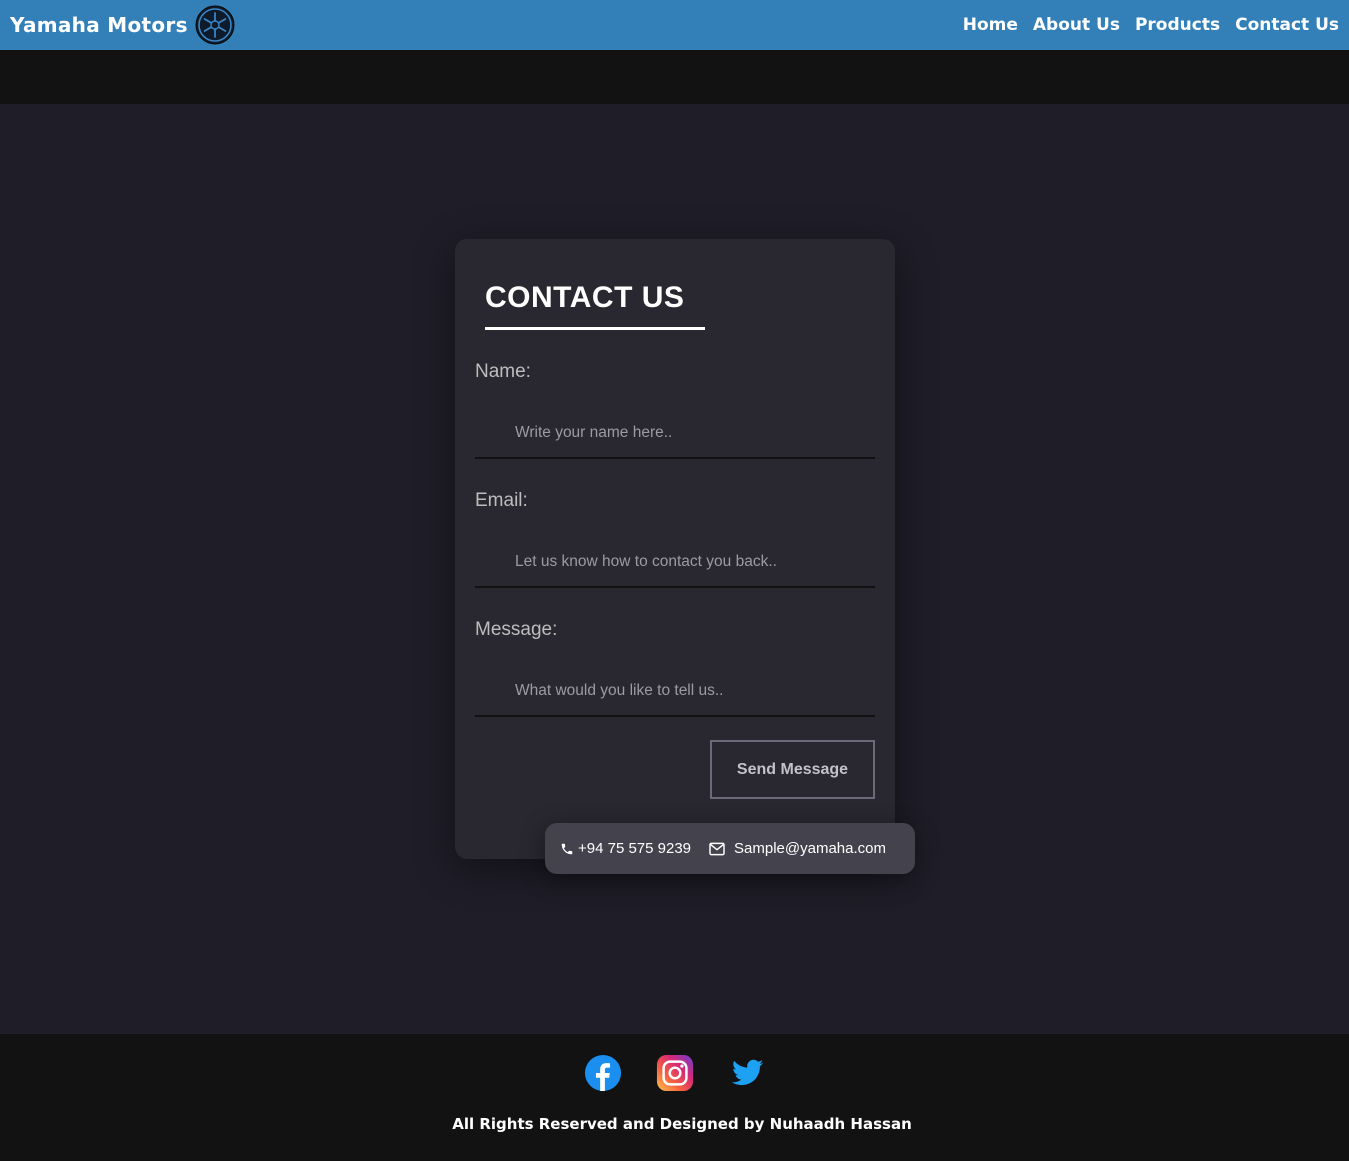  Describe the element at coordinates (99, 25) in the screenshot. I see `brand-name: Yamaha Motors` at that location.